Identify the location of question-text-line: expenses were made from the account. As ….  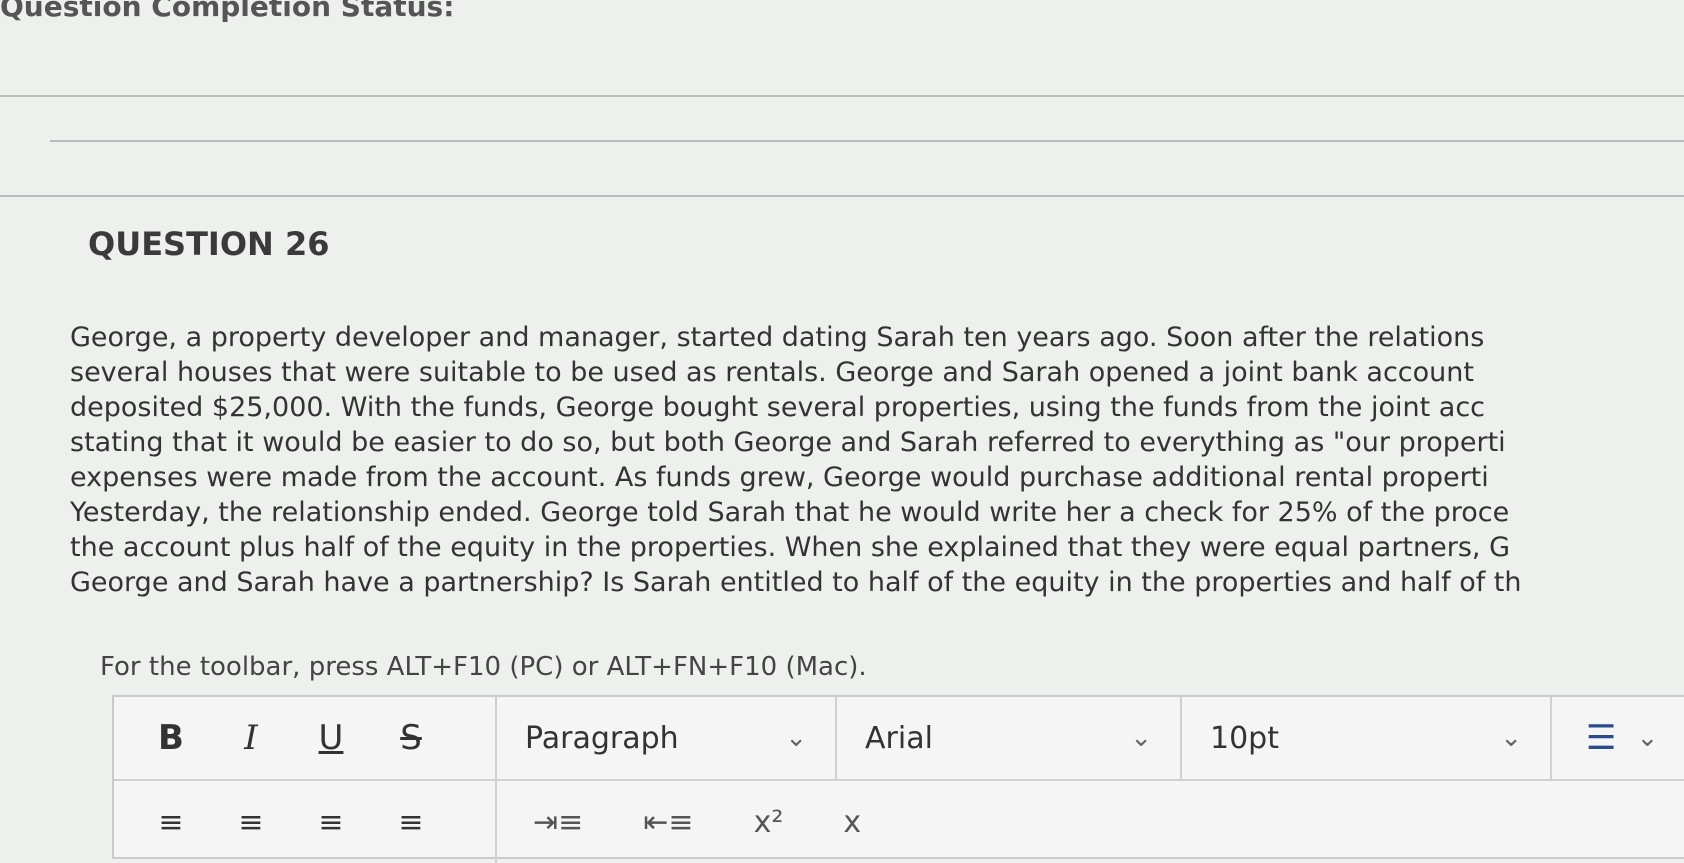
(779, 477).